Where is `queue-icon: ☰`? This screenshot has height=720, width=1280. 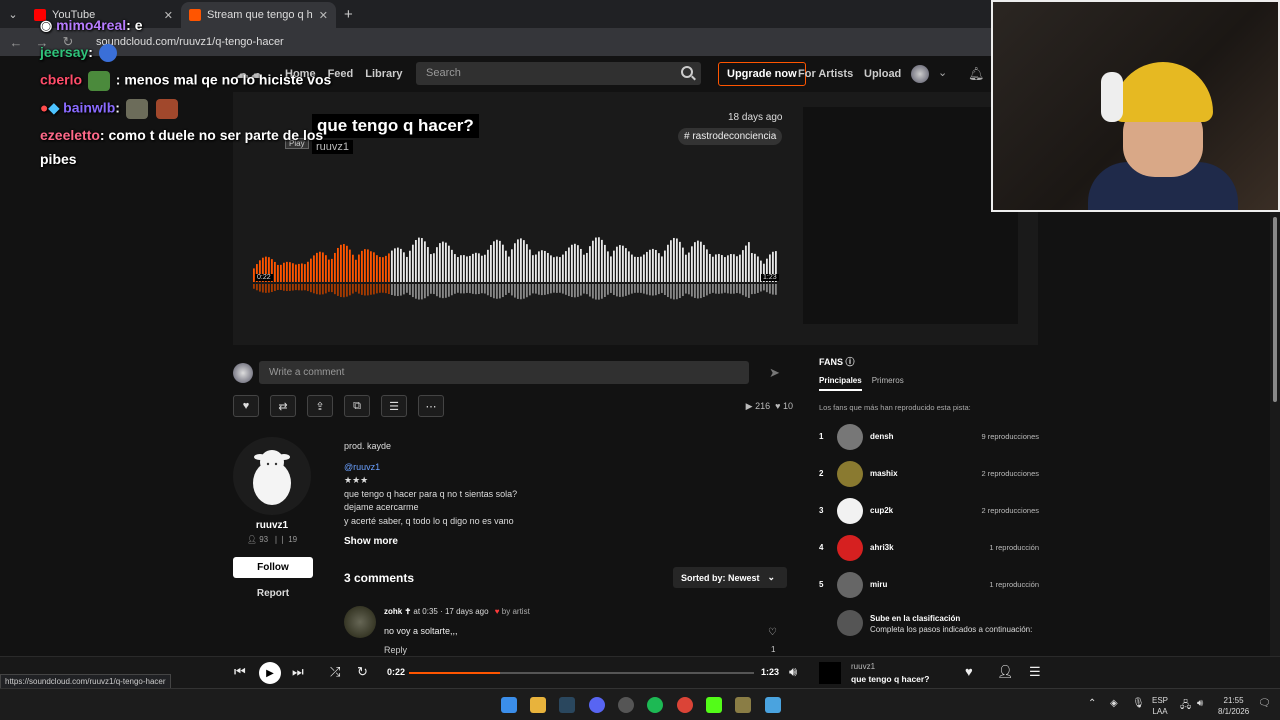 queue-icon: ☰ is located at coordinates (1035, 672).